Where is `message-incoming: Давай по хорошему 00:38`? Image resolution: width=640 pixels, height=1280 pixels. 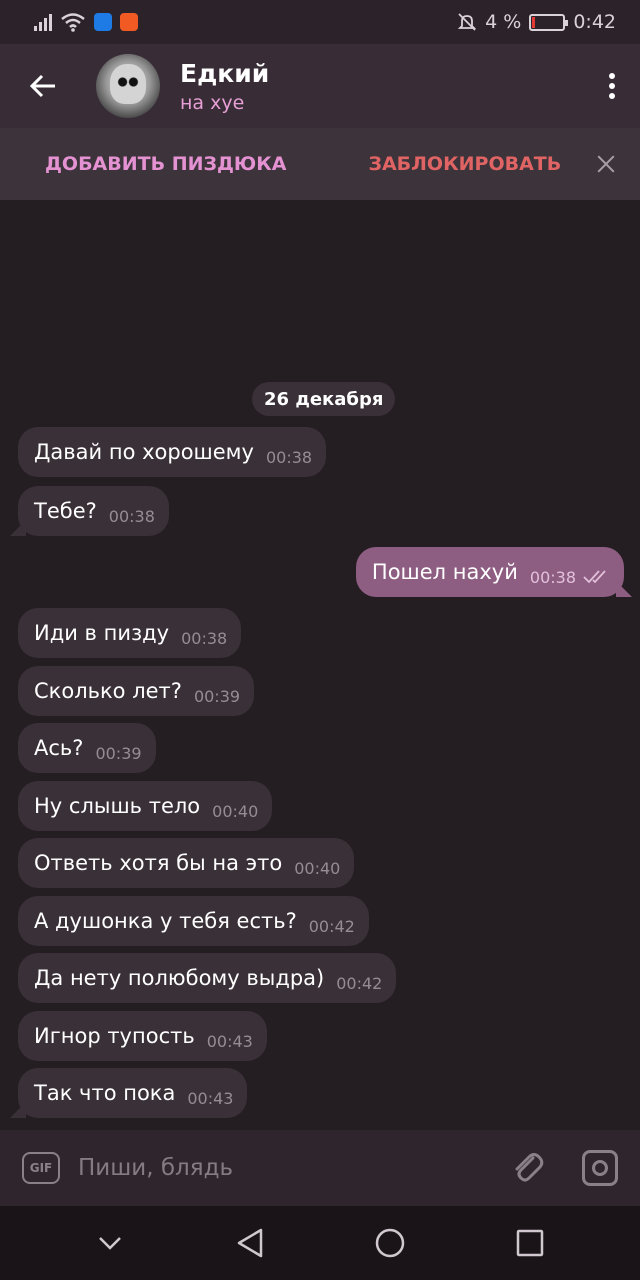 message-incoming: Давай по хорошему 00:38 is located at coordinates (172, 452).